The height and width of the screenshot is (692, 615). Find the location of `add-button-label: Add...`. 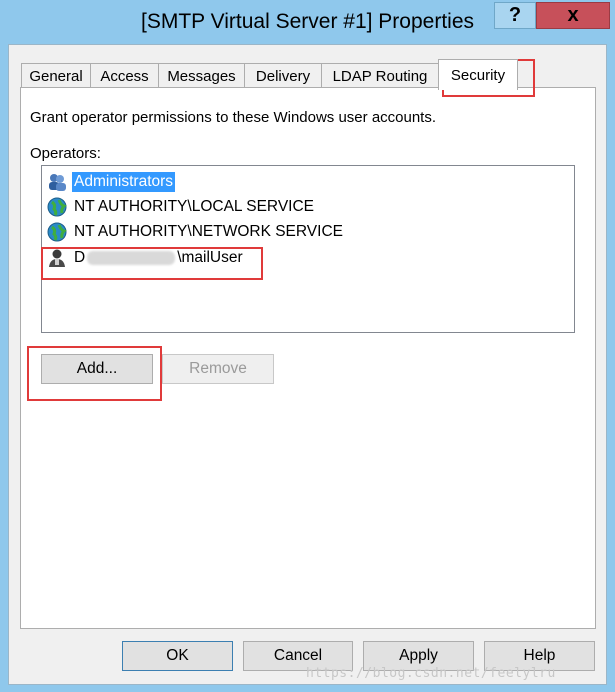

add-button-label: Add... is located at coordinates (97, 368).